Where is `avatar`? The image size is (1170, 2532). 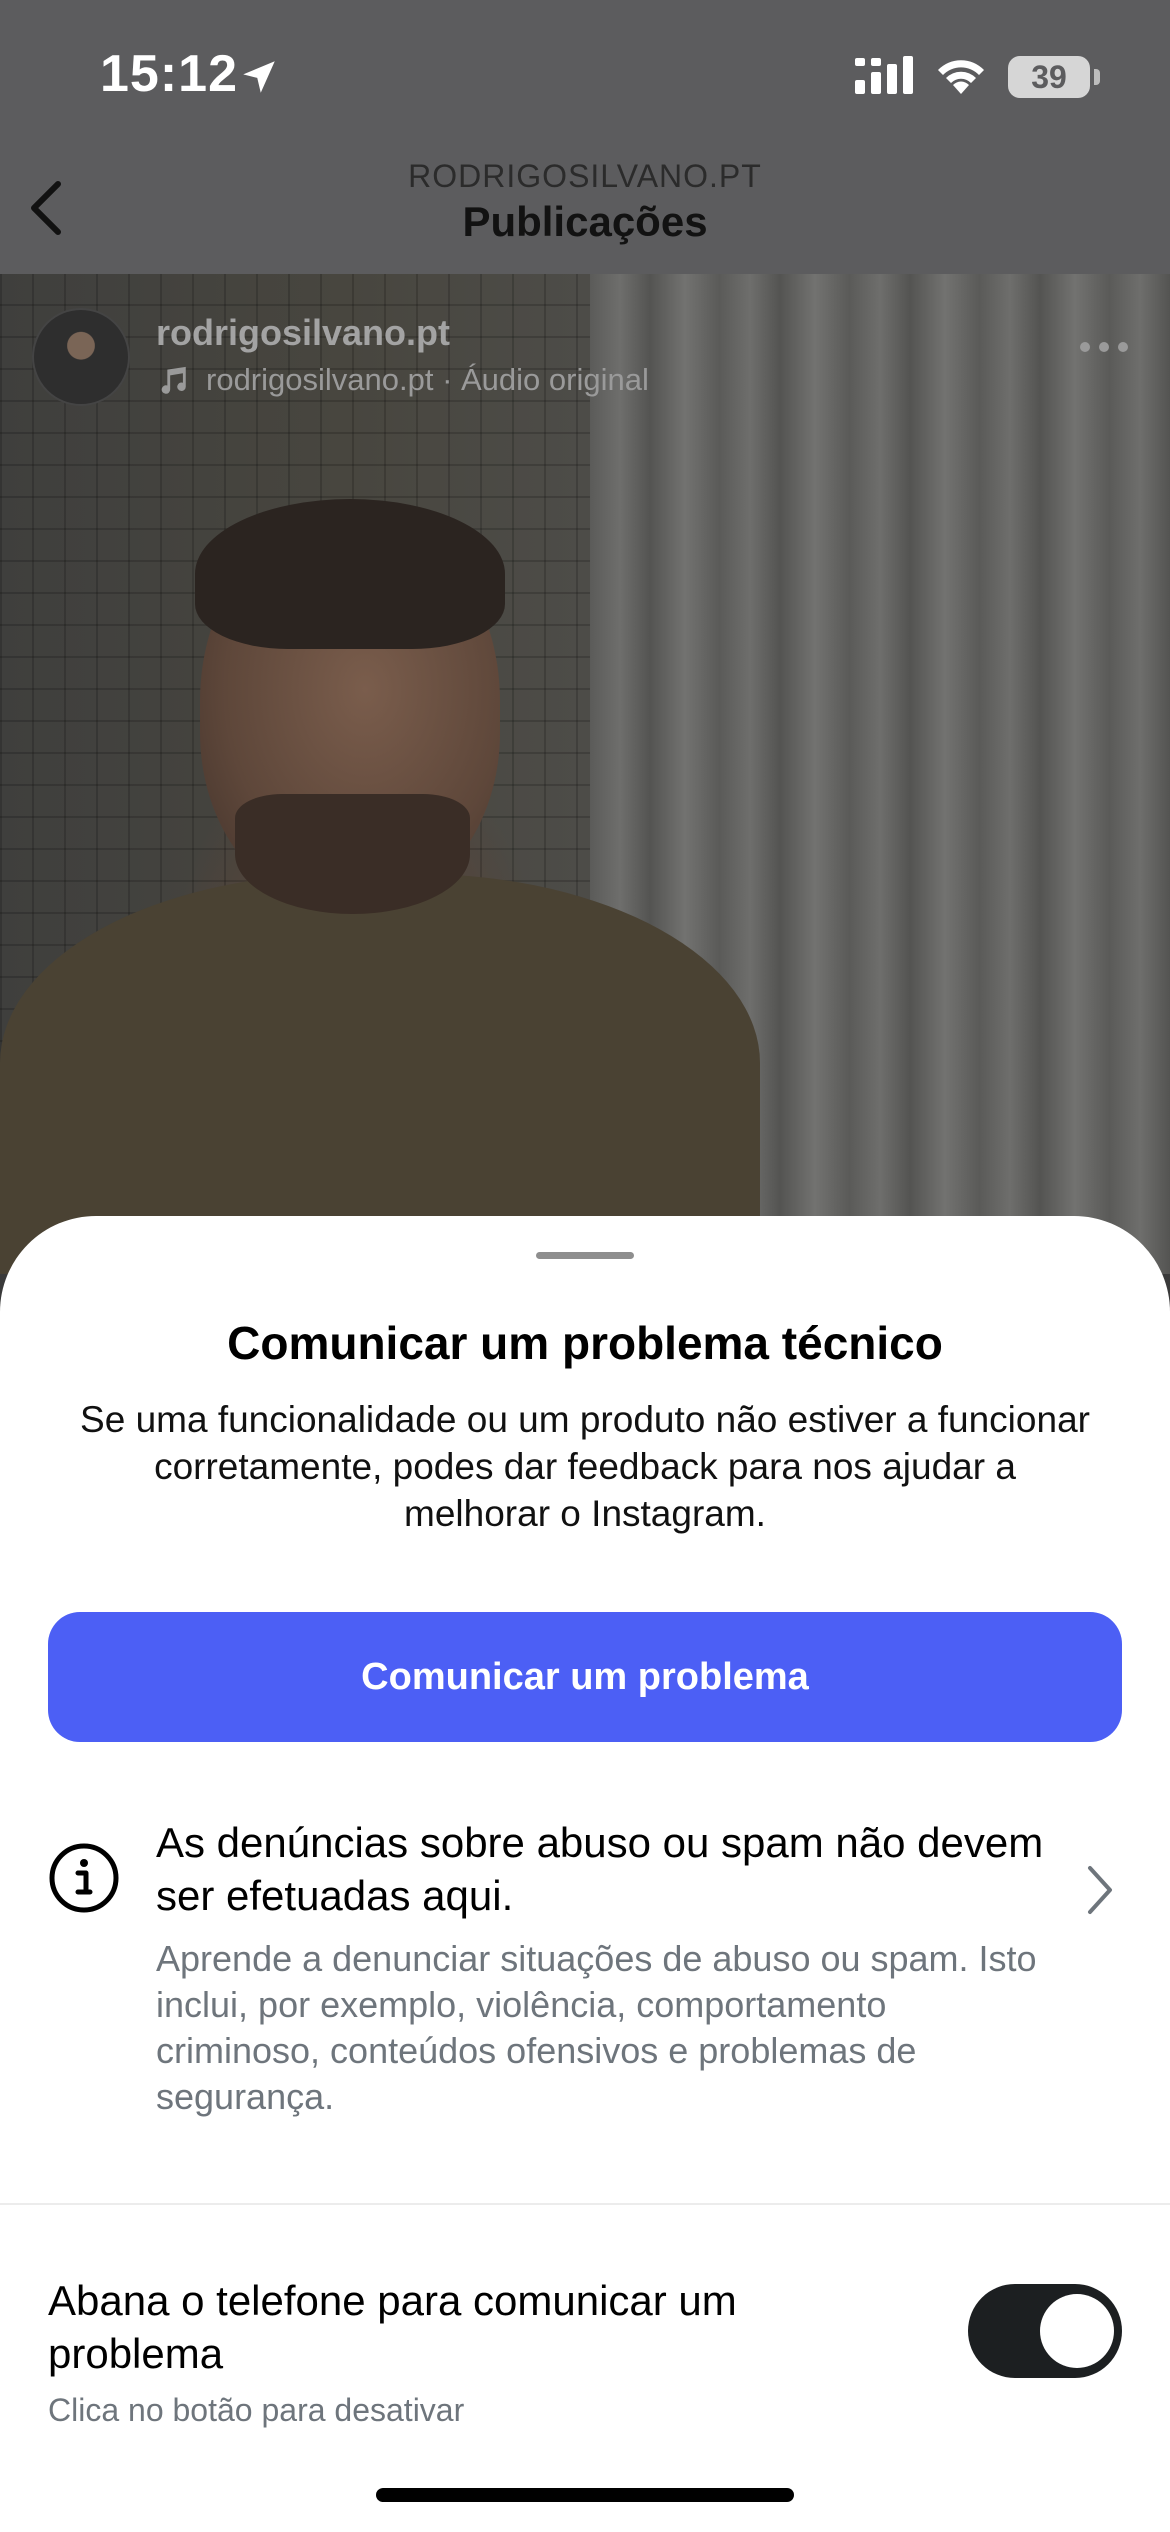
avatar is located at coordinates (81, 357).